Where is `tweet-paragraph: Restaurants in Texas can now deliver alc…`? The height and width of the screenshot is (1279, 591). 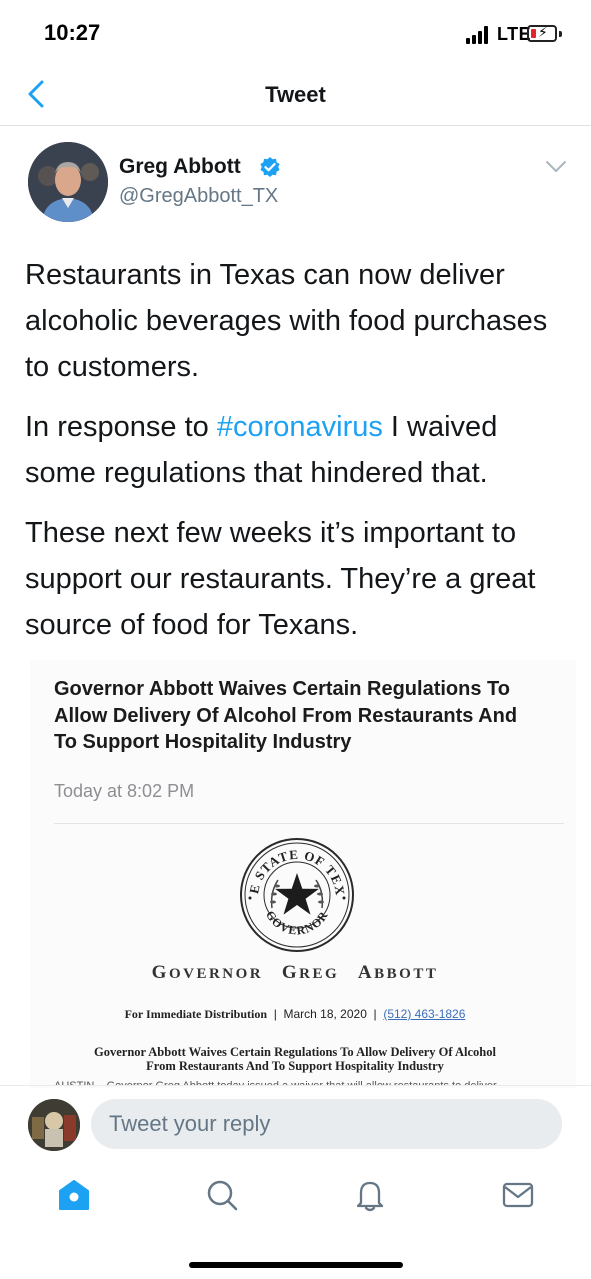
tweet-paragraph: Restaurants in Texas can now deliver alc… is located at coordinates (286, 321).